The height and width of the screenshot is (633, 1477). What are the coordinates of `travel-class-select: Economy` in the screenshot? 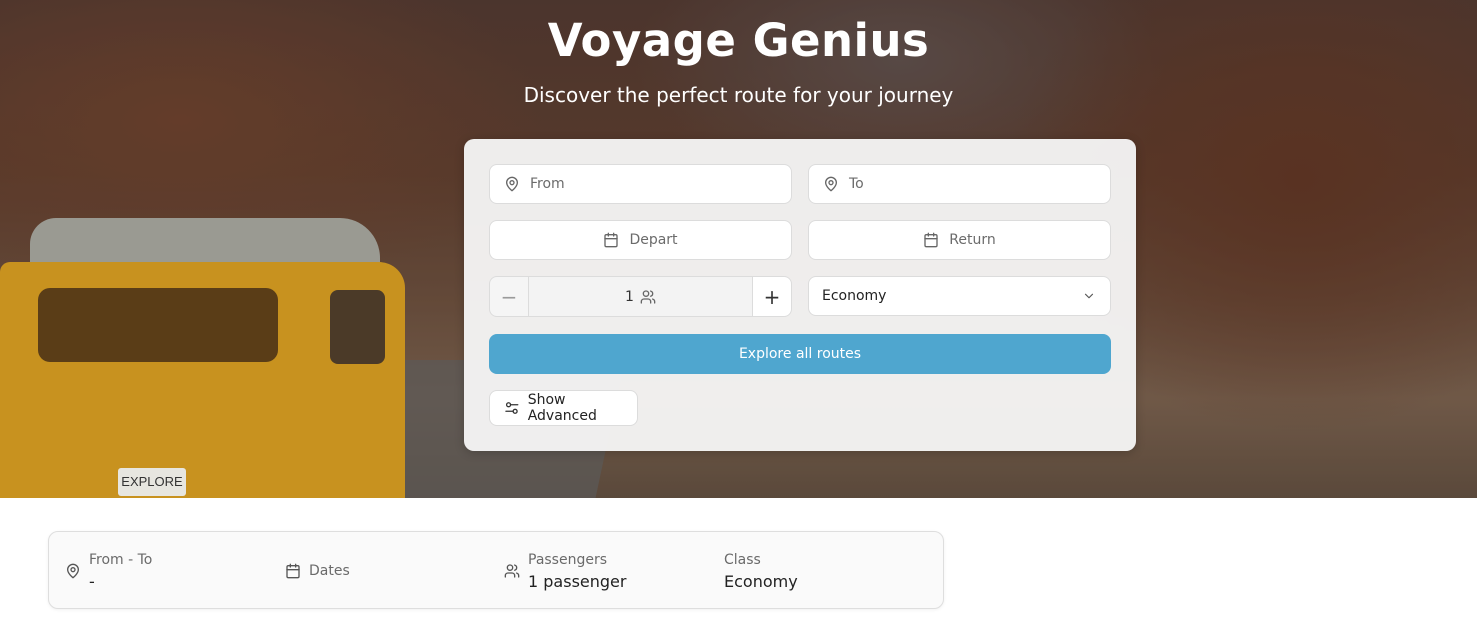 It's located at (959, 296).